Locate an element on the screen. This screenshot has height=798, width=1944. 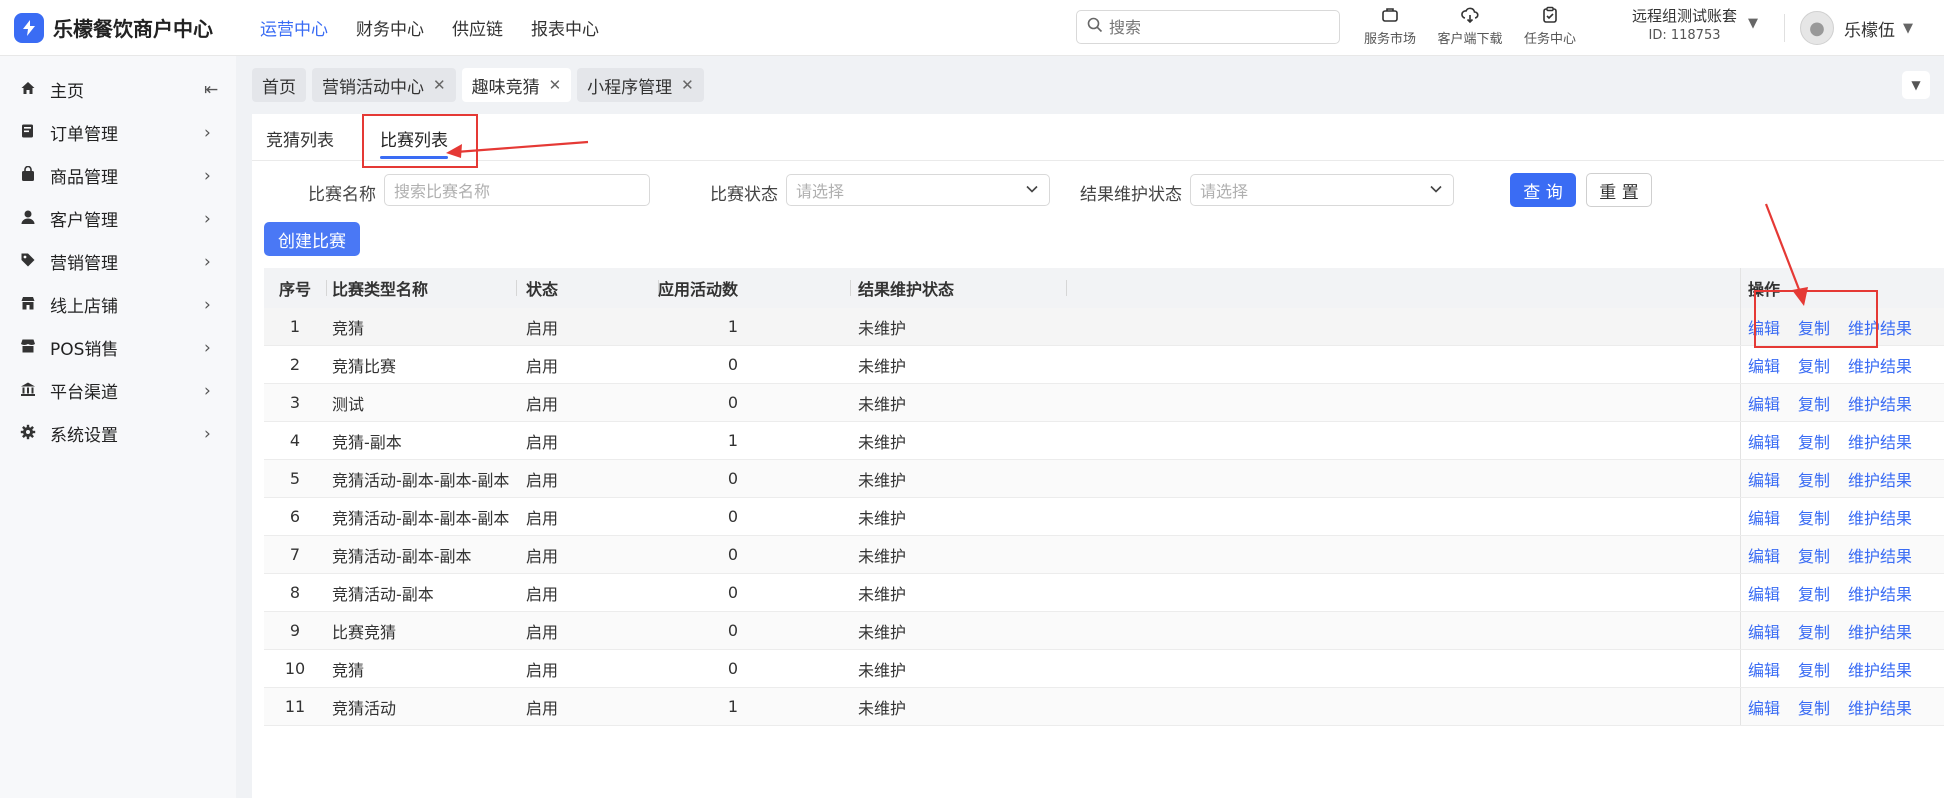
row-name: 竞猜 is located at coordinates (348, 670).